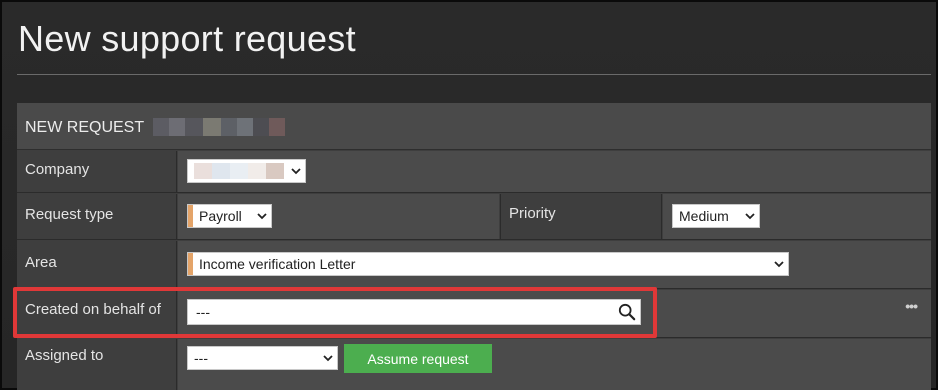 This screenshot has width=938, height=390. I want to click on annotation-highlight, so click(335, 312).